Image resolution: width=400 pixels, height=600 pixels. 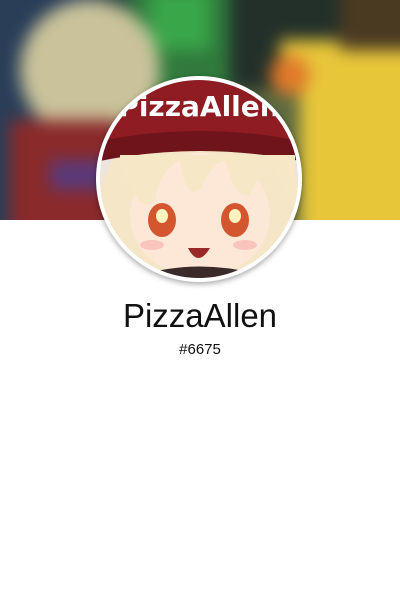 What do you see at coordinates (199, 106) in the screenshot?
I see `avatar-text: PizzaAllen` at bounding box center [199, 106].